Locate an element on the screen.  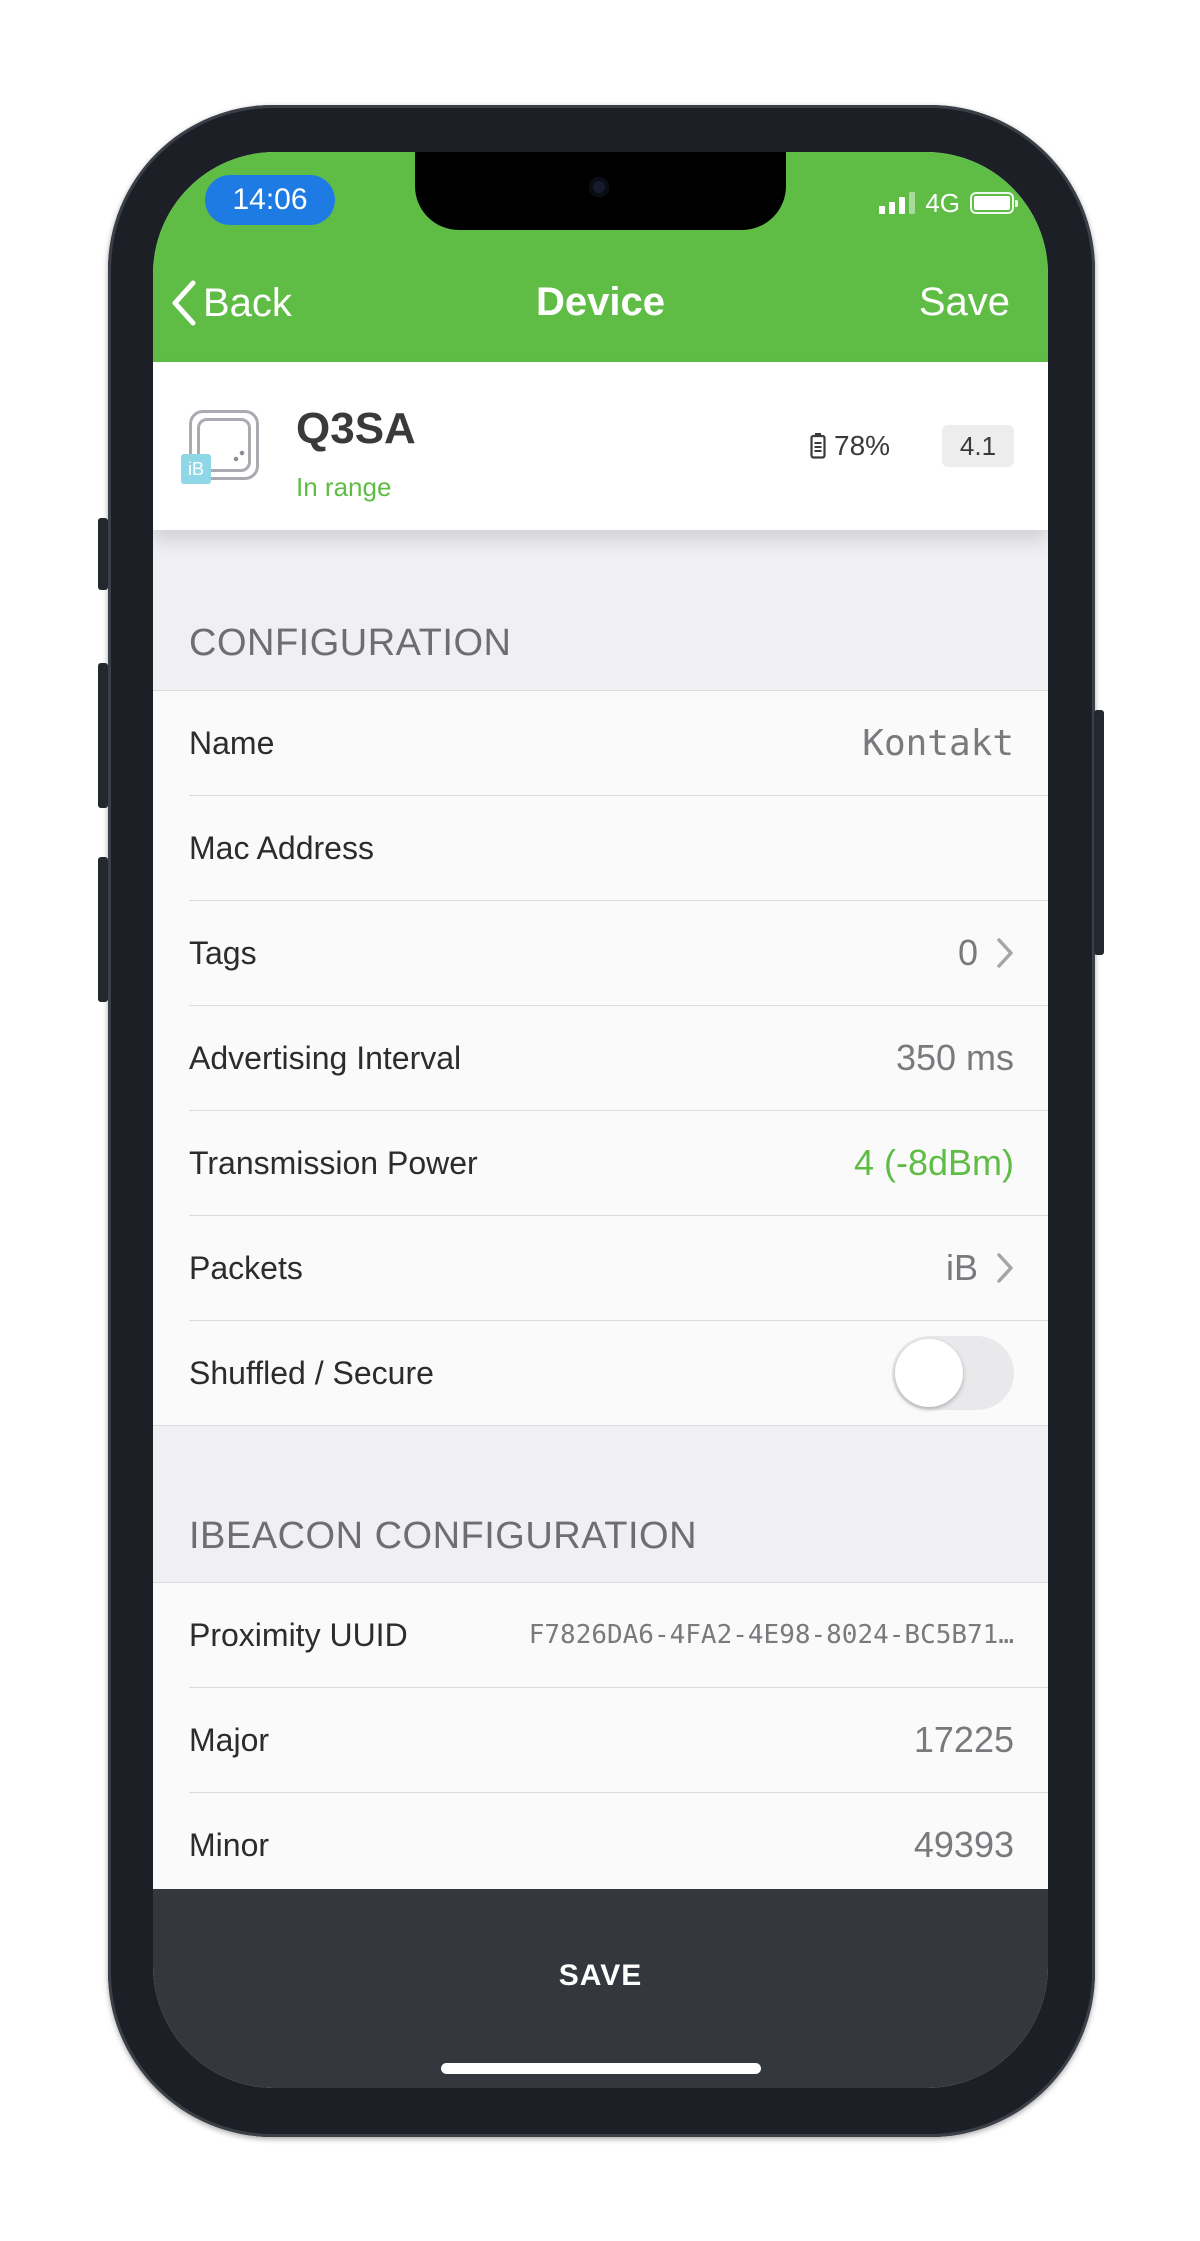
major-label: Major is located at coordinates (229, 1739).